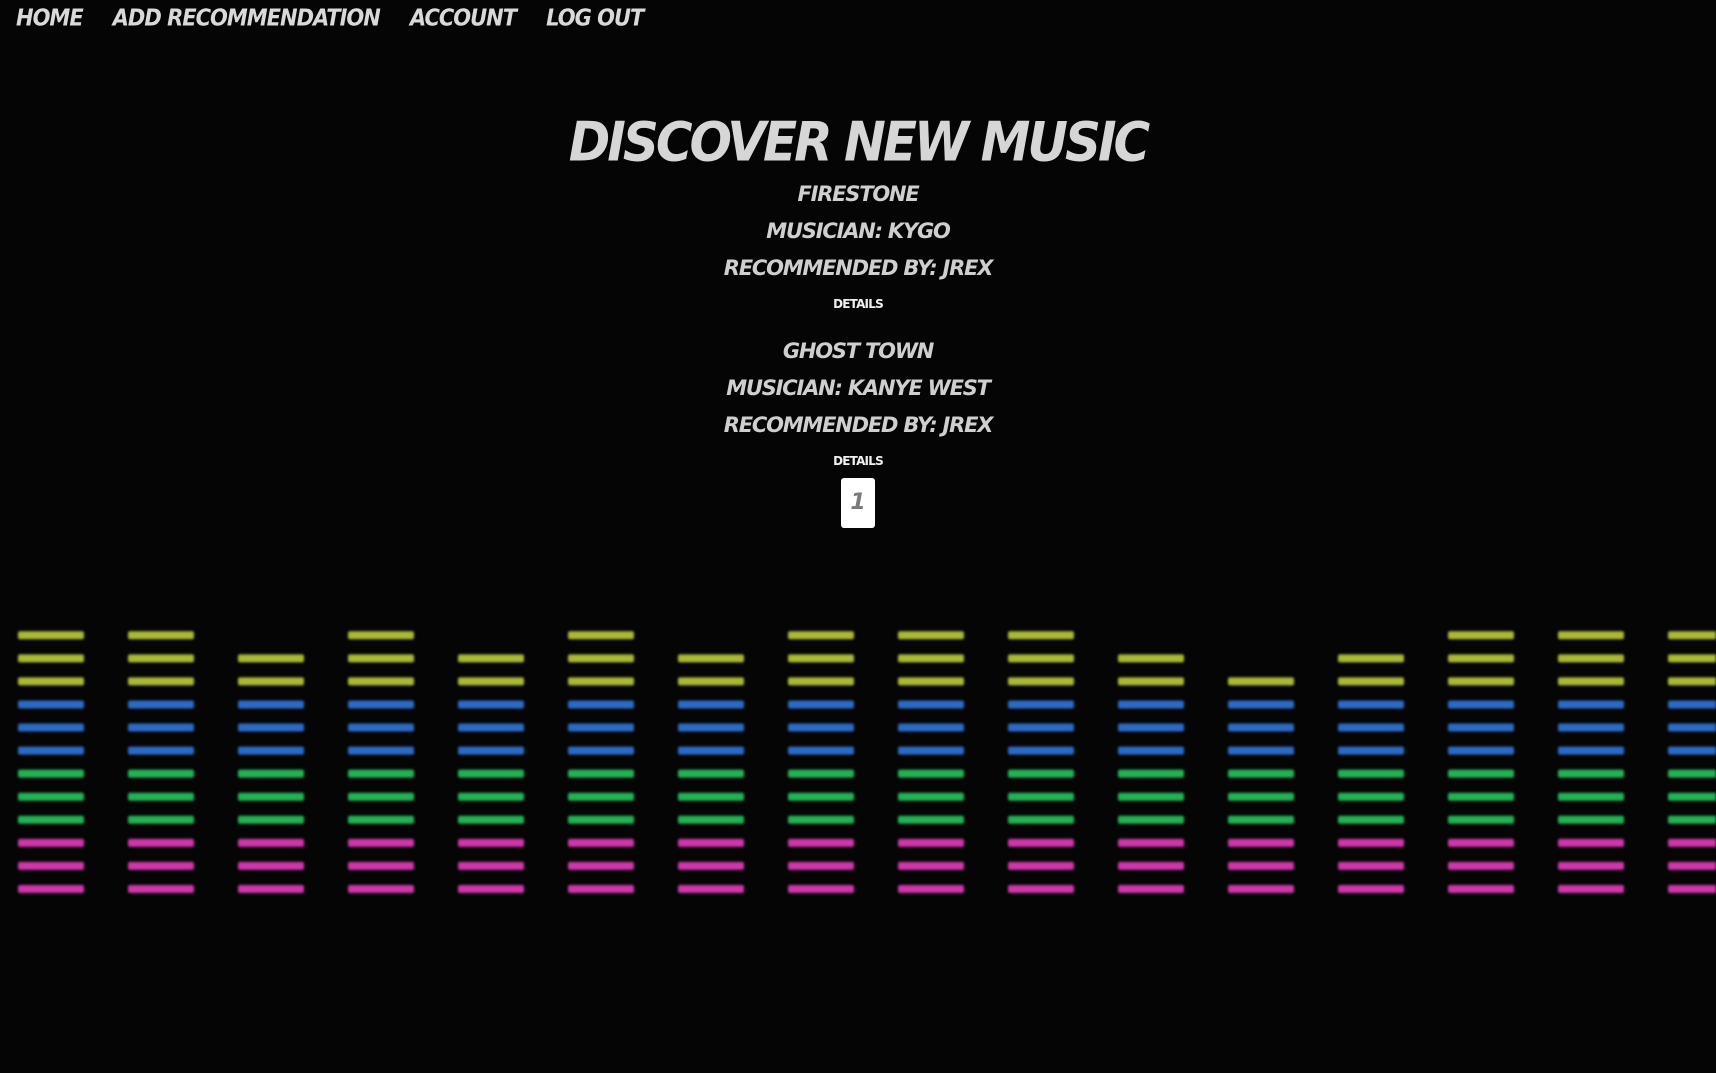  What do you see at coordinates (595, 18) in the screenshot?
I see `nav-log-out-link: Log Out` at bounding box center [595, 18].